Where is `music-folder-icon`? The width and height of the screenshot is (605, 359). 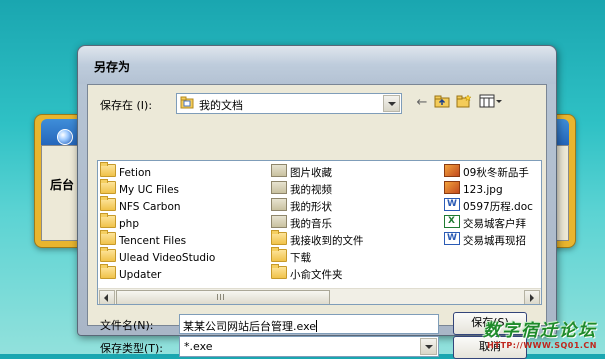
music-folder-icon is located at coordinates (279, 221).